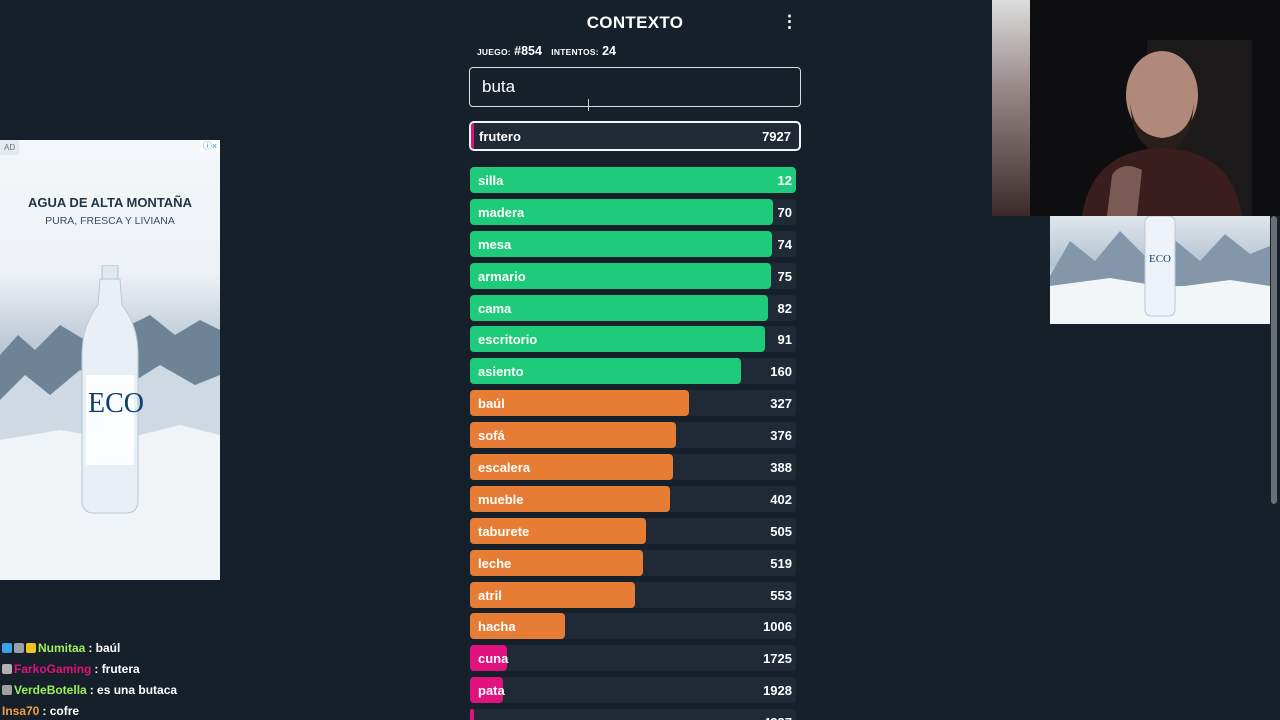 The image size is (1280, 720). Describe the element at coordinates (781, 499) in the screenshot. I see `guess-rank: 402` at that location.